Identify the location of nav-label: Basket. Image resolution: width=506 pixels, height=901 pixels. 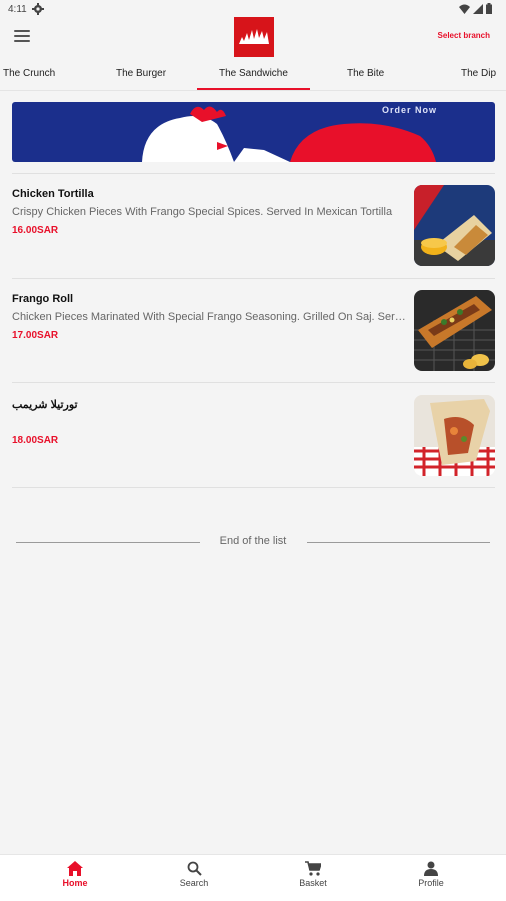
(313, 883).